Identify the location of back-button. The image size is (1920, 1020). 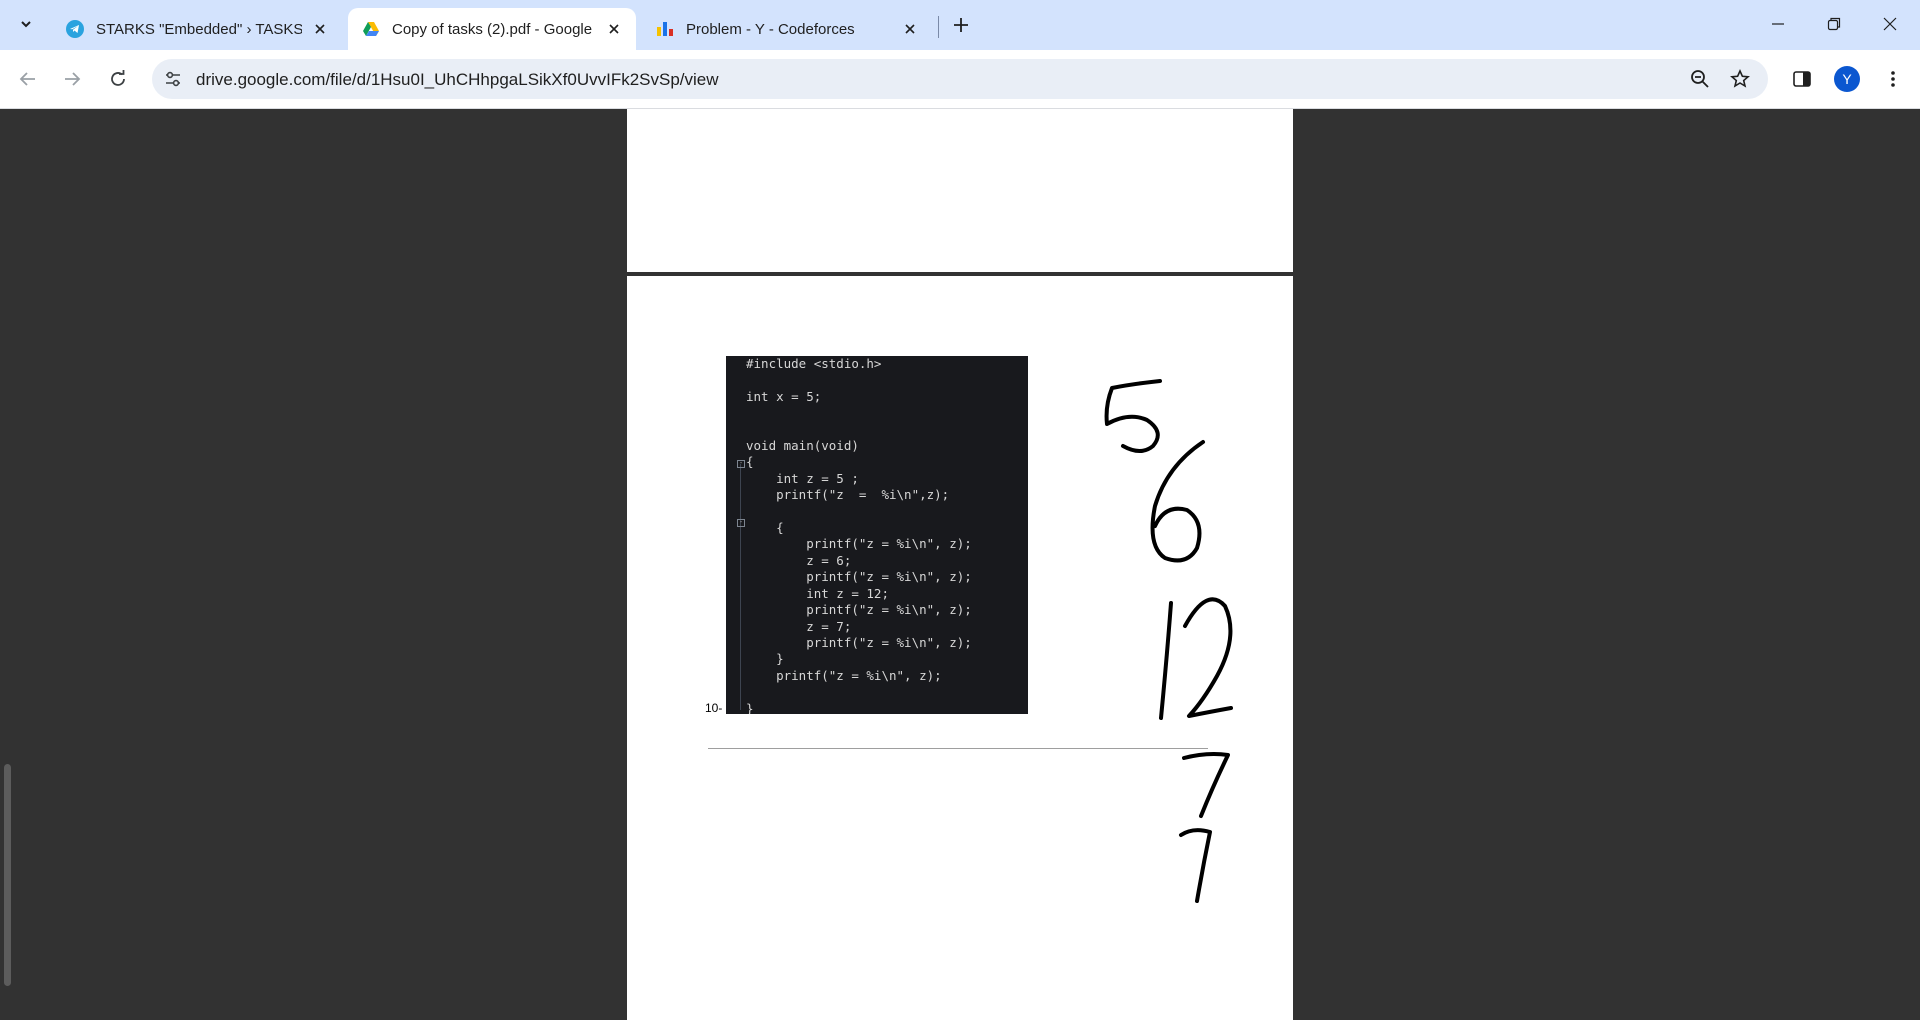
(28, 79).